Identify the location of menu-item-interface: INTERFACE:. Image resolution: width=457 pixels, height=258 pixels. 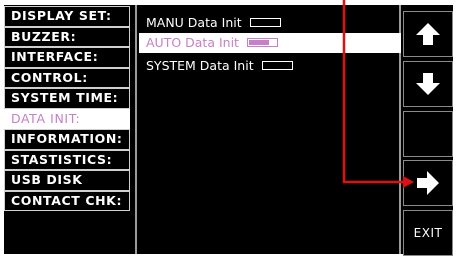
(67, 57).